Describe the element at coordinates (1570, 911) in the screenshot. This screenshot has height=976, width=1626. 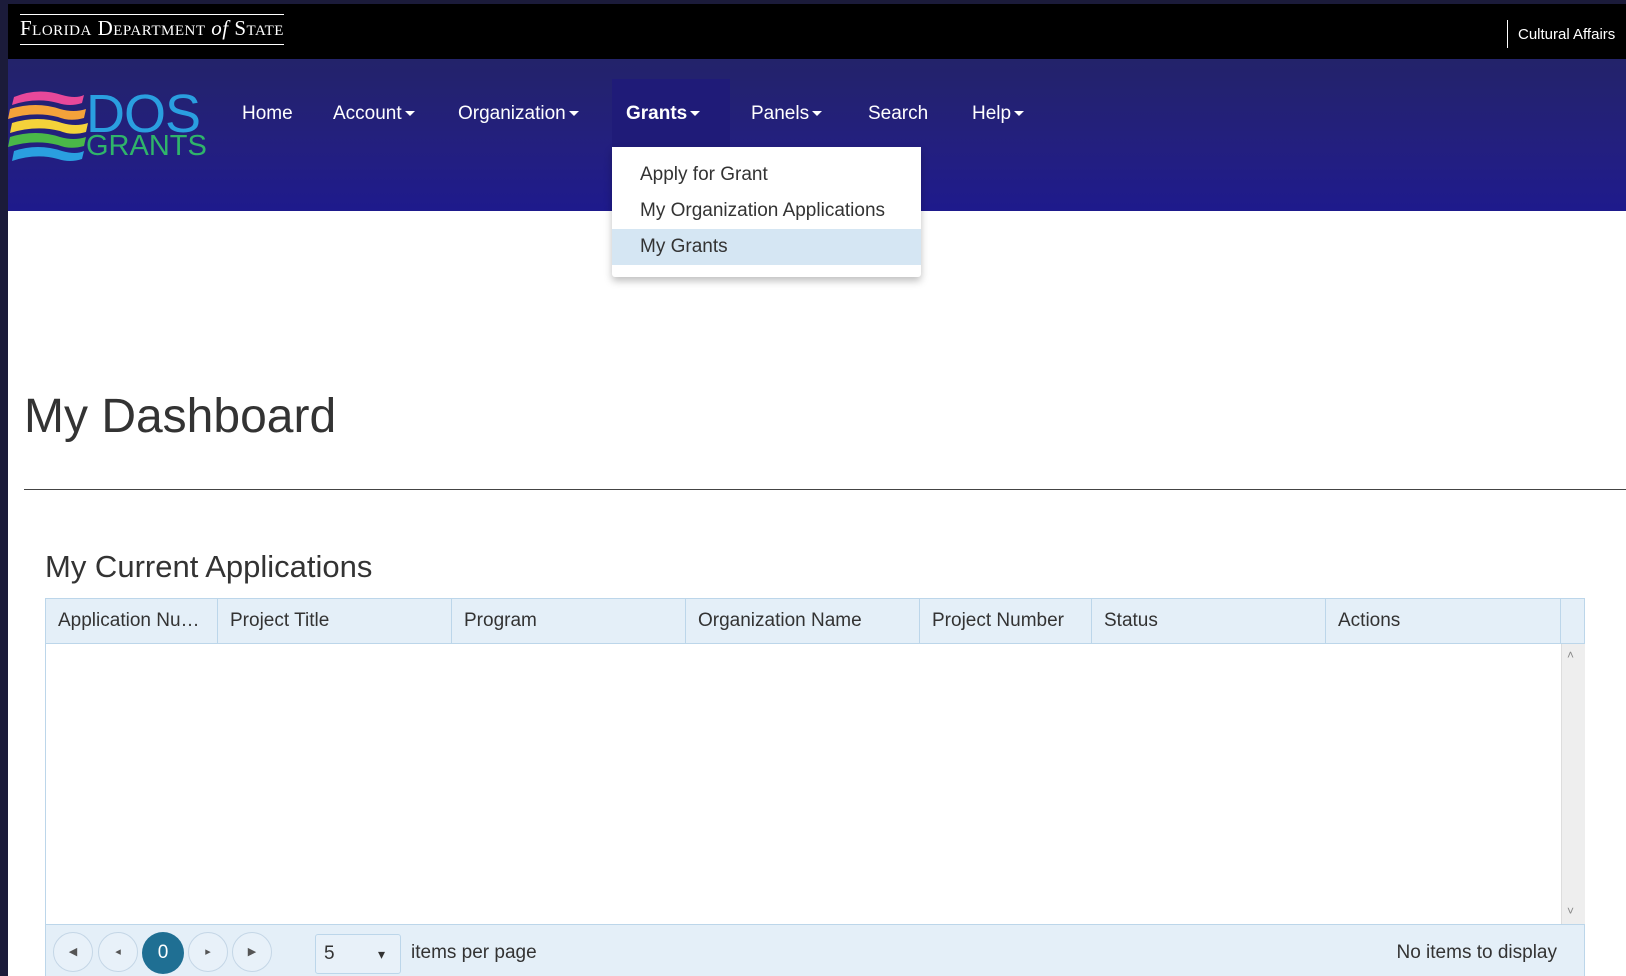
I see `chevron-down-icon: ˅` at that location.